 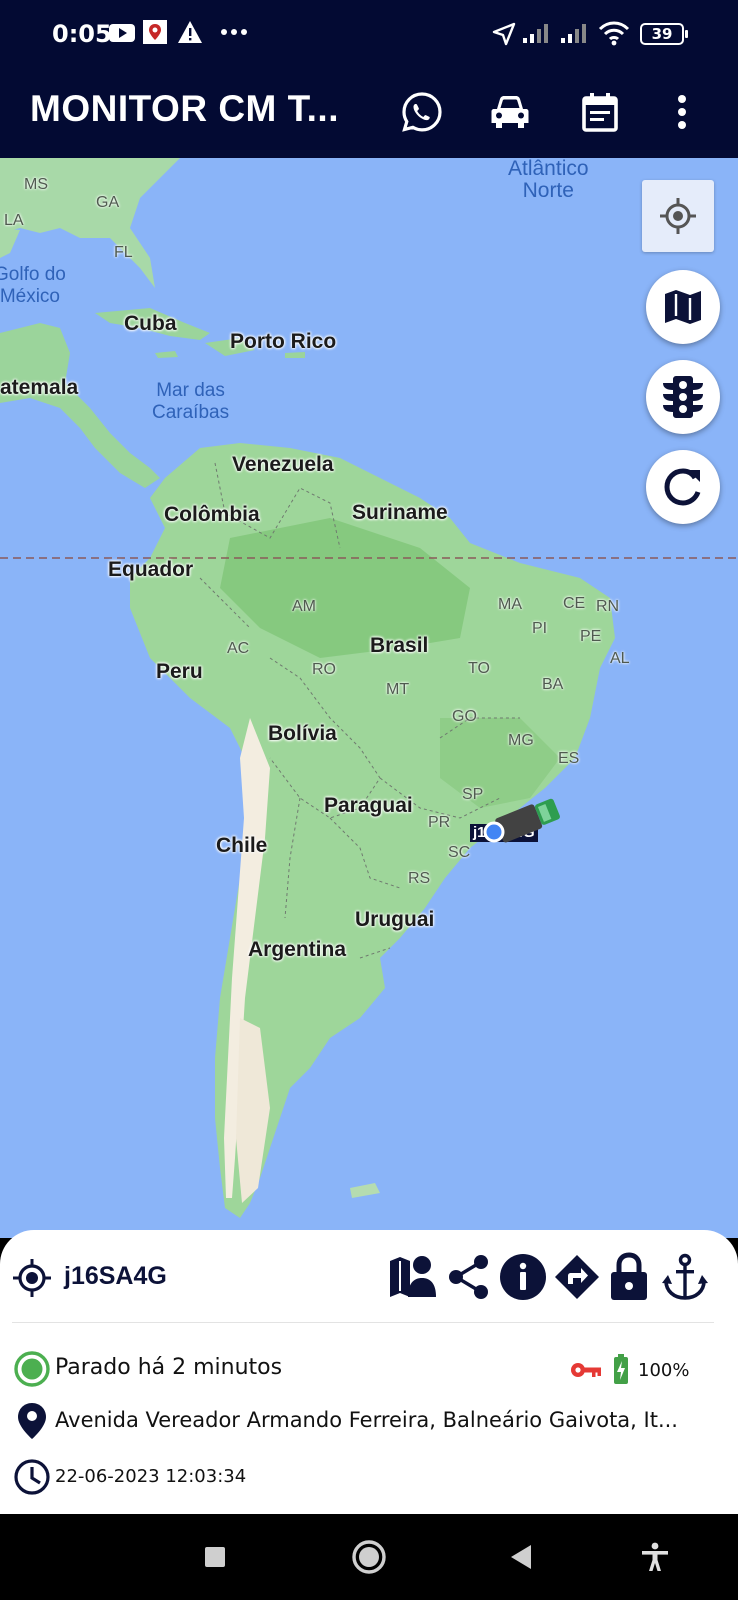 I want to click on calendar-icon, so click(x=600, y=112).